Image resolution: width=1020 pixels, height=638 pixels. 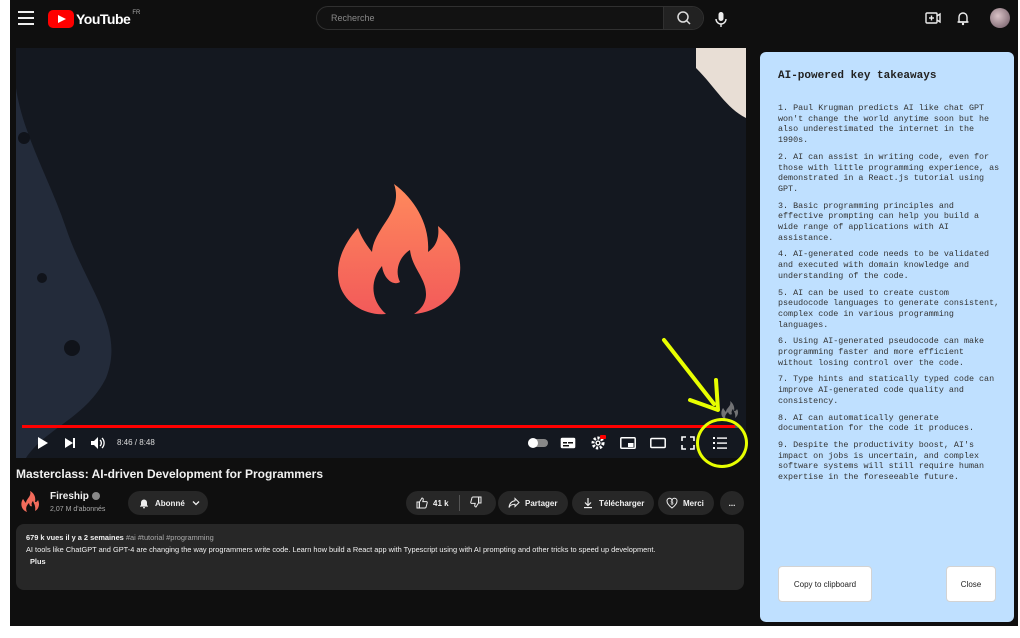 I want to click on thanks-label: Merci, so click(x=693, y=503).